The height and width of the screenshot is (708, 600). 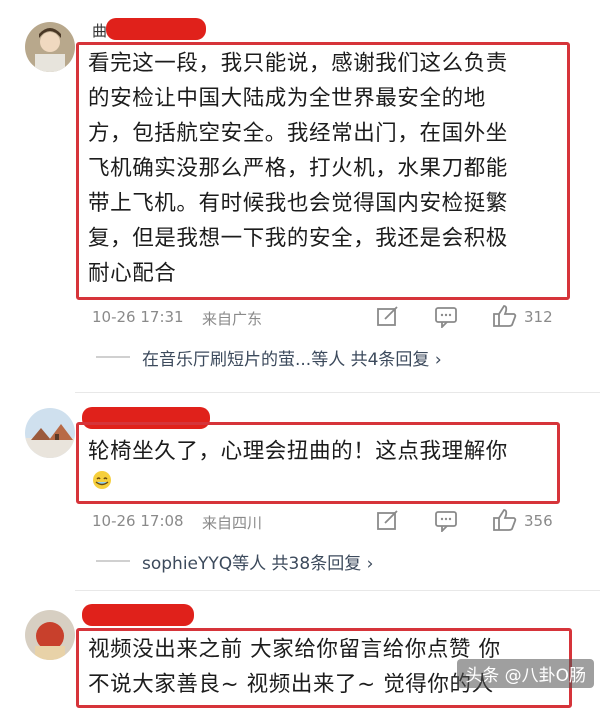 What do you see at coordinates (232, 523) in the screenshot?
I see `comment-location: 来自四川` at bounding box center [232, 523].